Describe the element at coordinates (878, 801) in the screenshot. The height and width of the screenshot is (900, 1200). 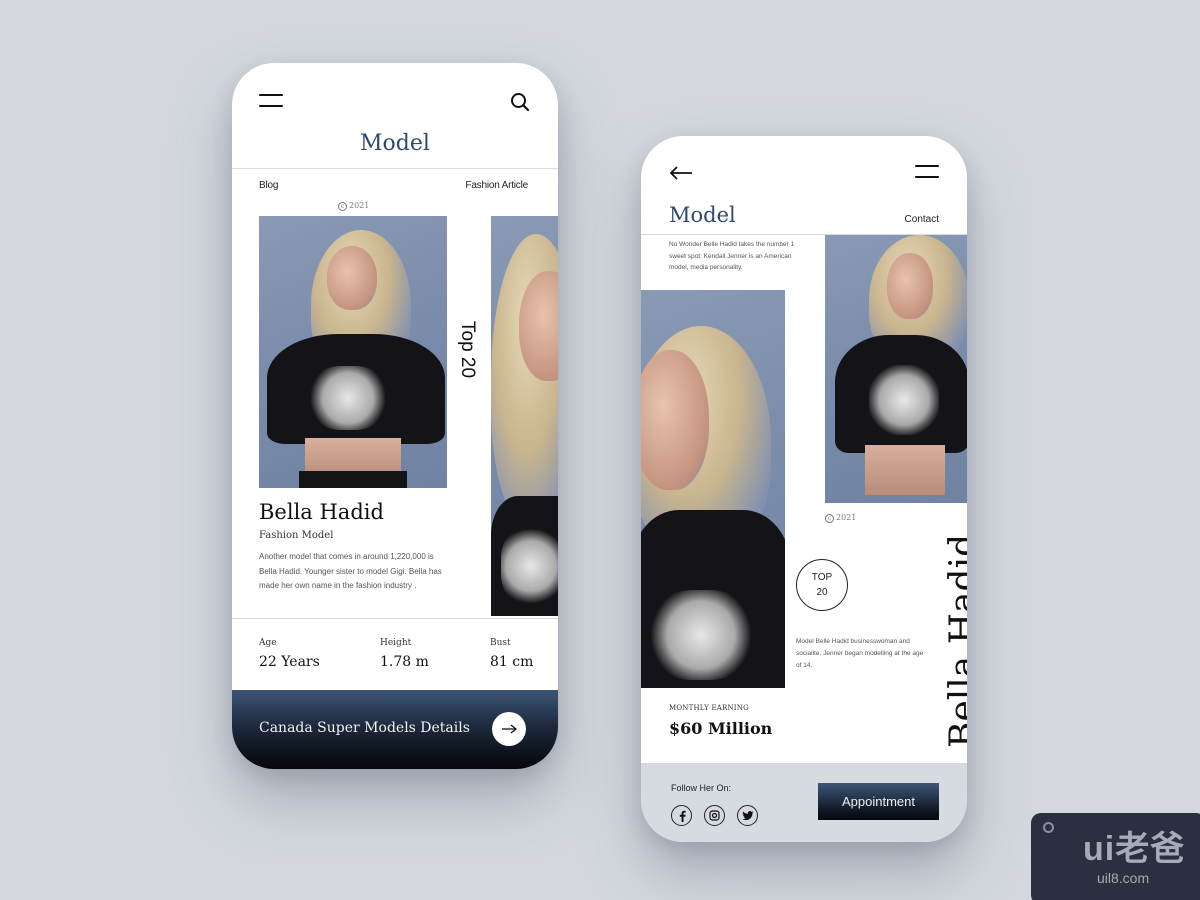
I see `appointment-button: Appointment` at that location.